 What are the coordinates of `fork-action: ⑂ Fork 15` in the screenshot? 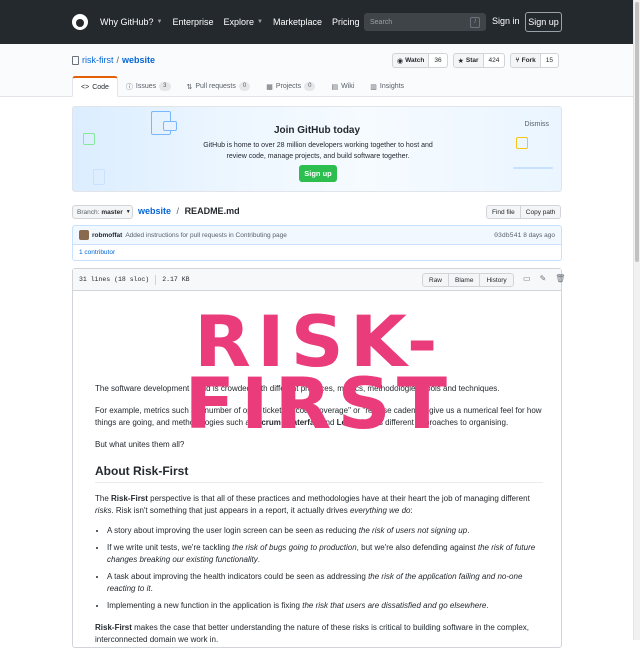 It's located at (534, 60).